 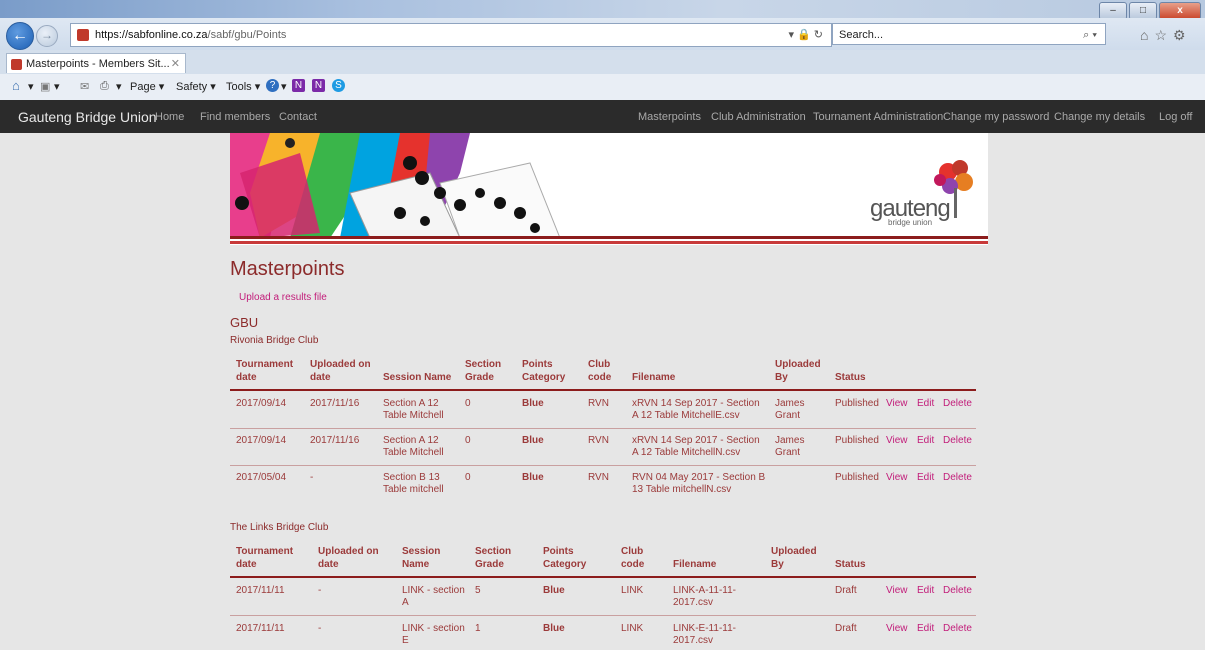 I want to click on forward-arrow-icon: →, so click(x=47, y=35).